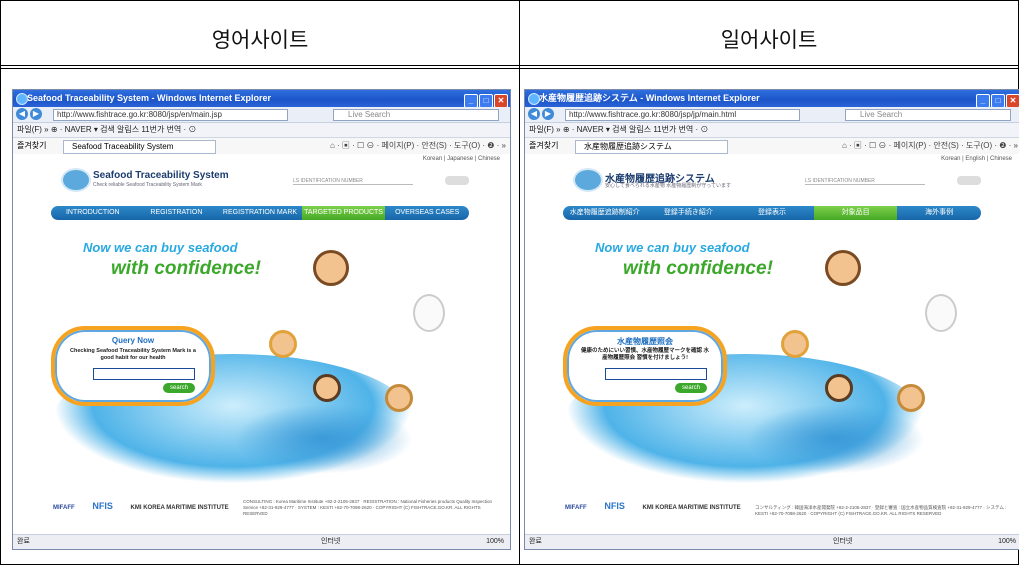  Describe the element at coordinates (177, 213) in the screenshot. I see `menu-item: REGISTRATION` at that location.